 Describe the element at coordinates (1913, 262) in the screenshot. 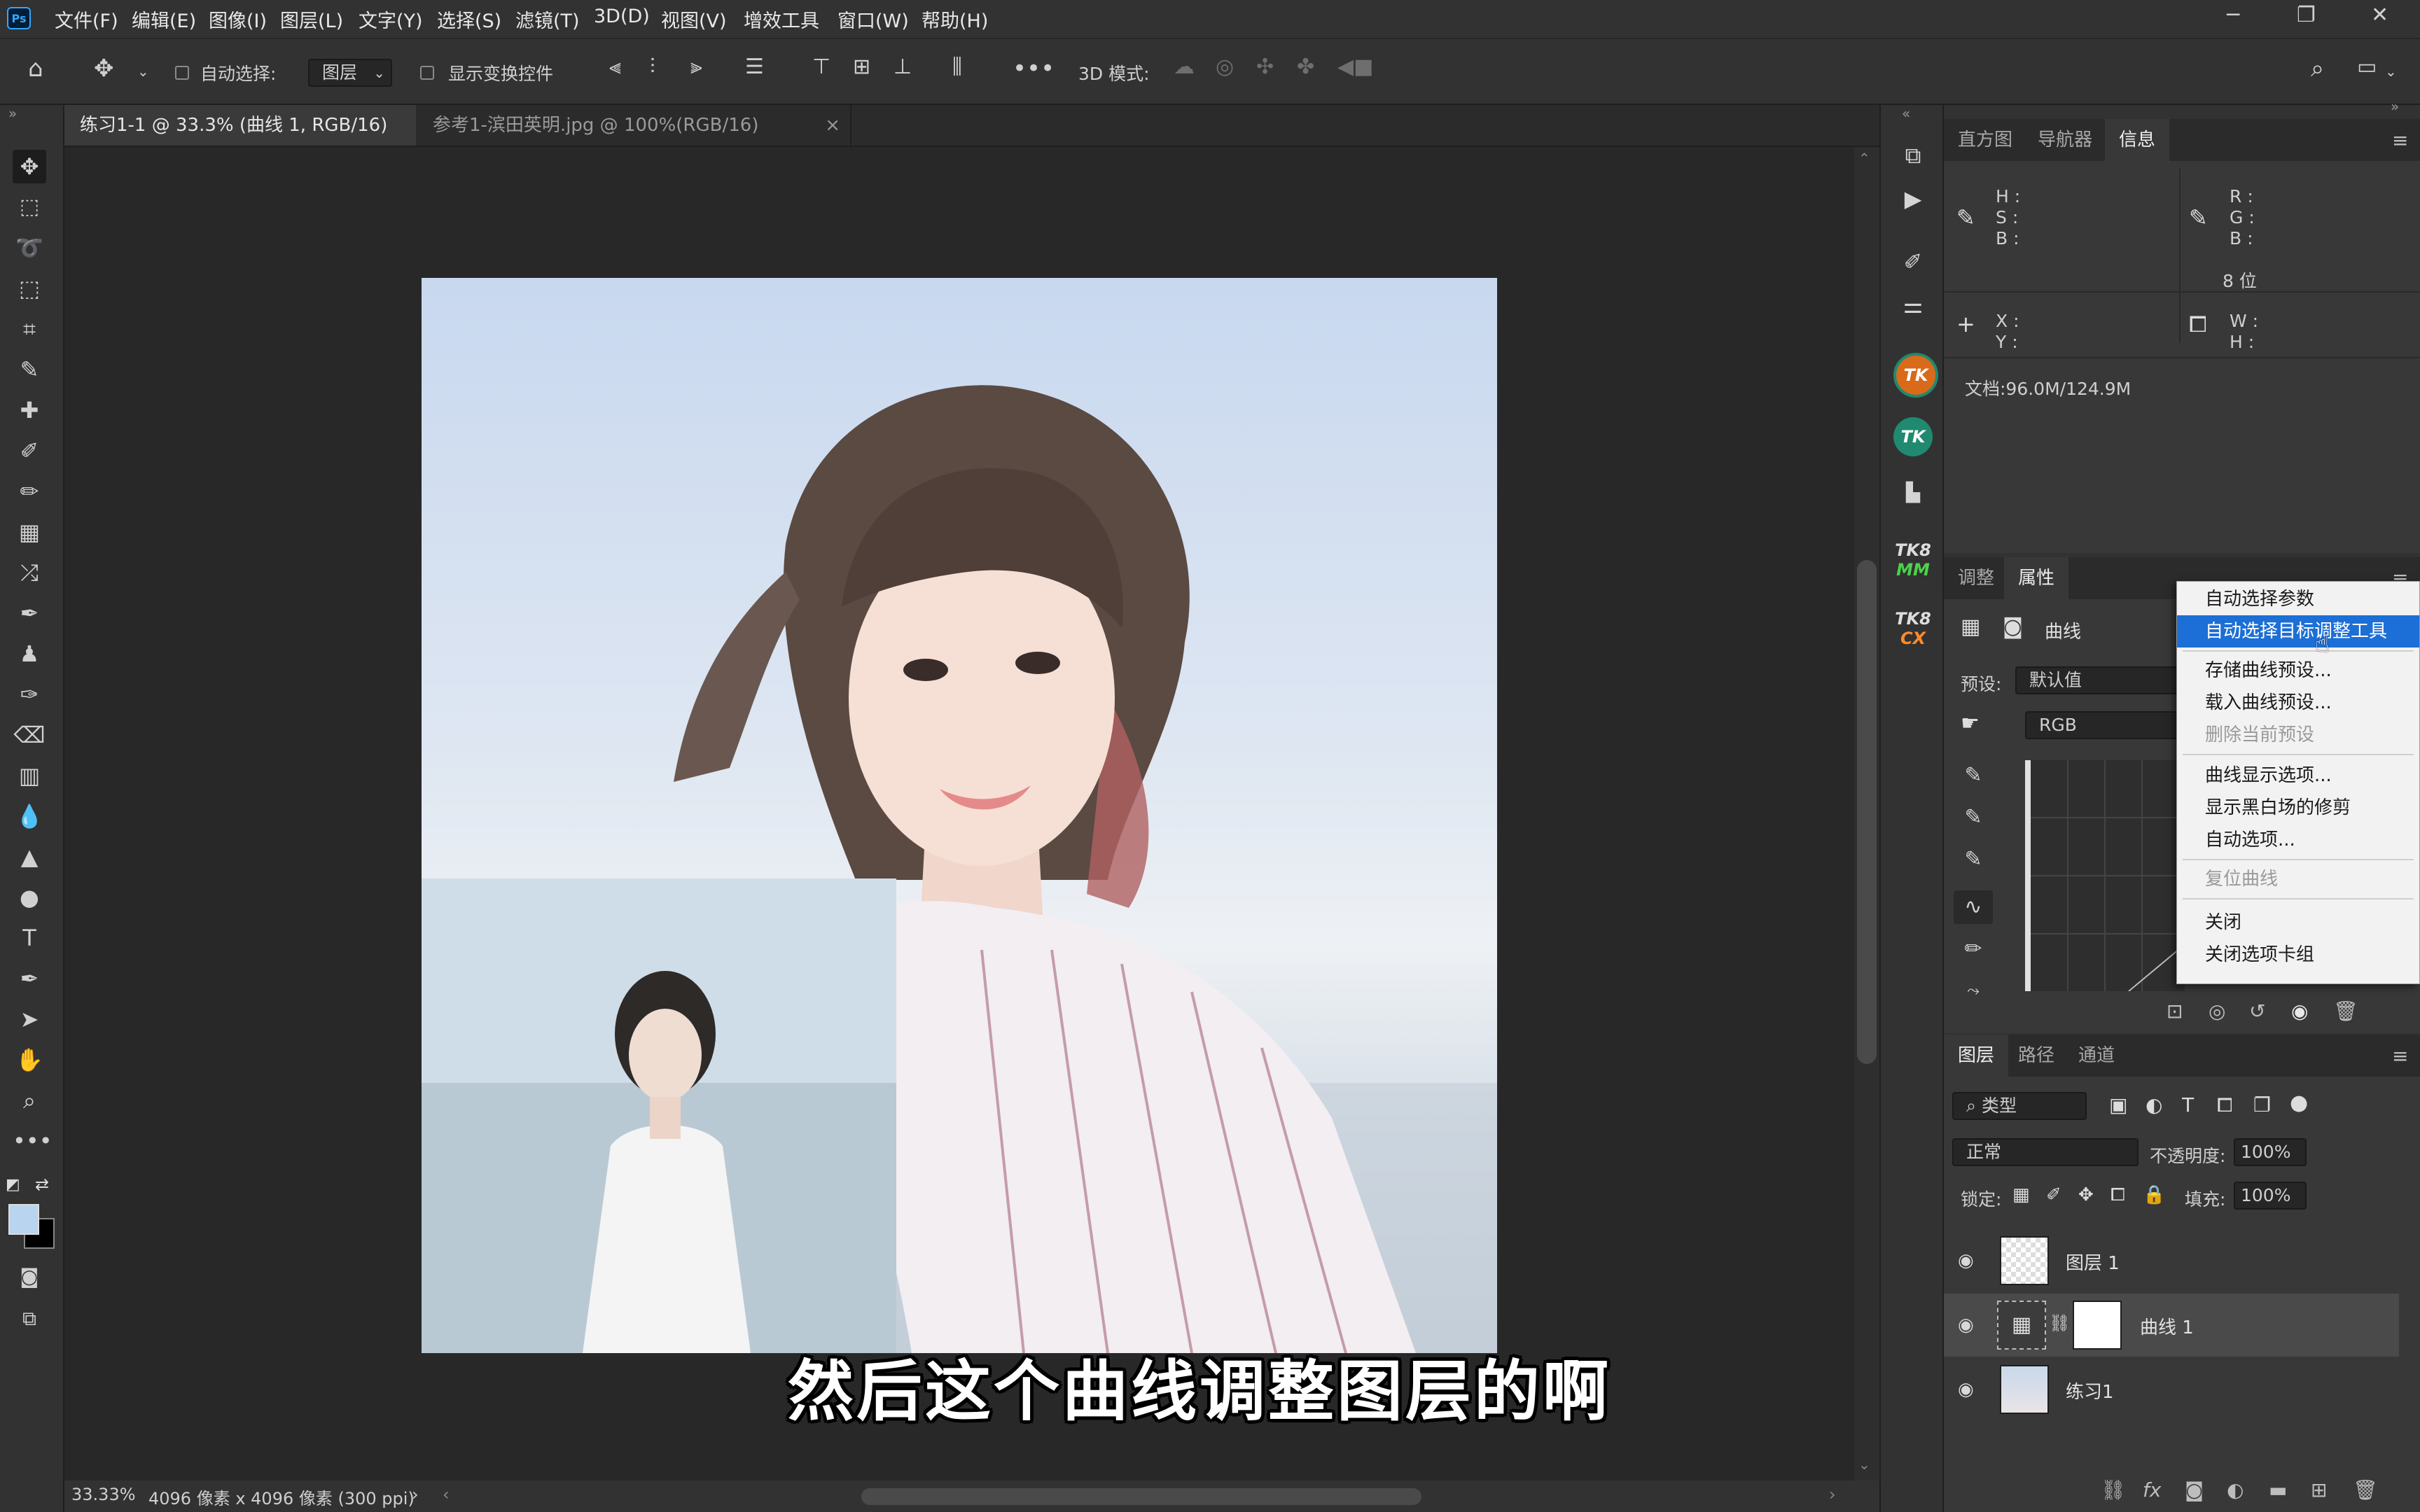

I see `brush-settings-icon: ✐` at that location.